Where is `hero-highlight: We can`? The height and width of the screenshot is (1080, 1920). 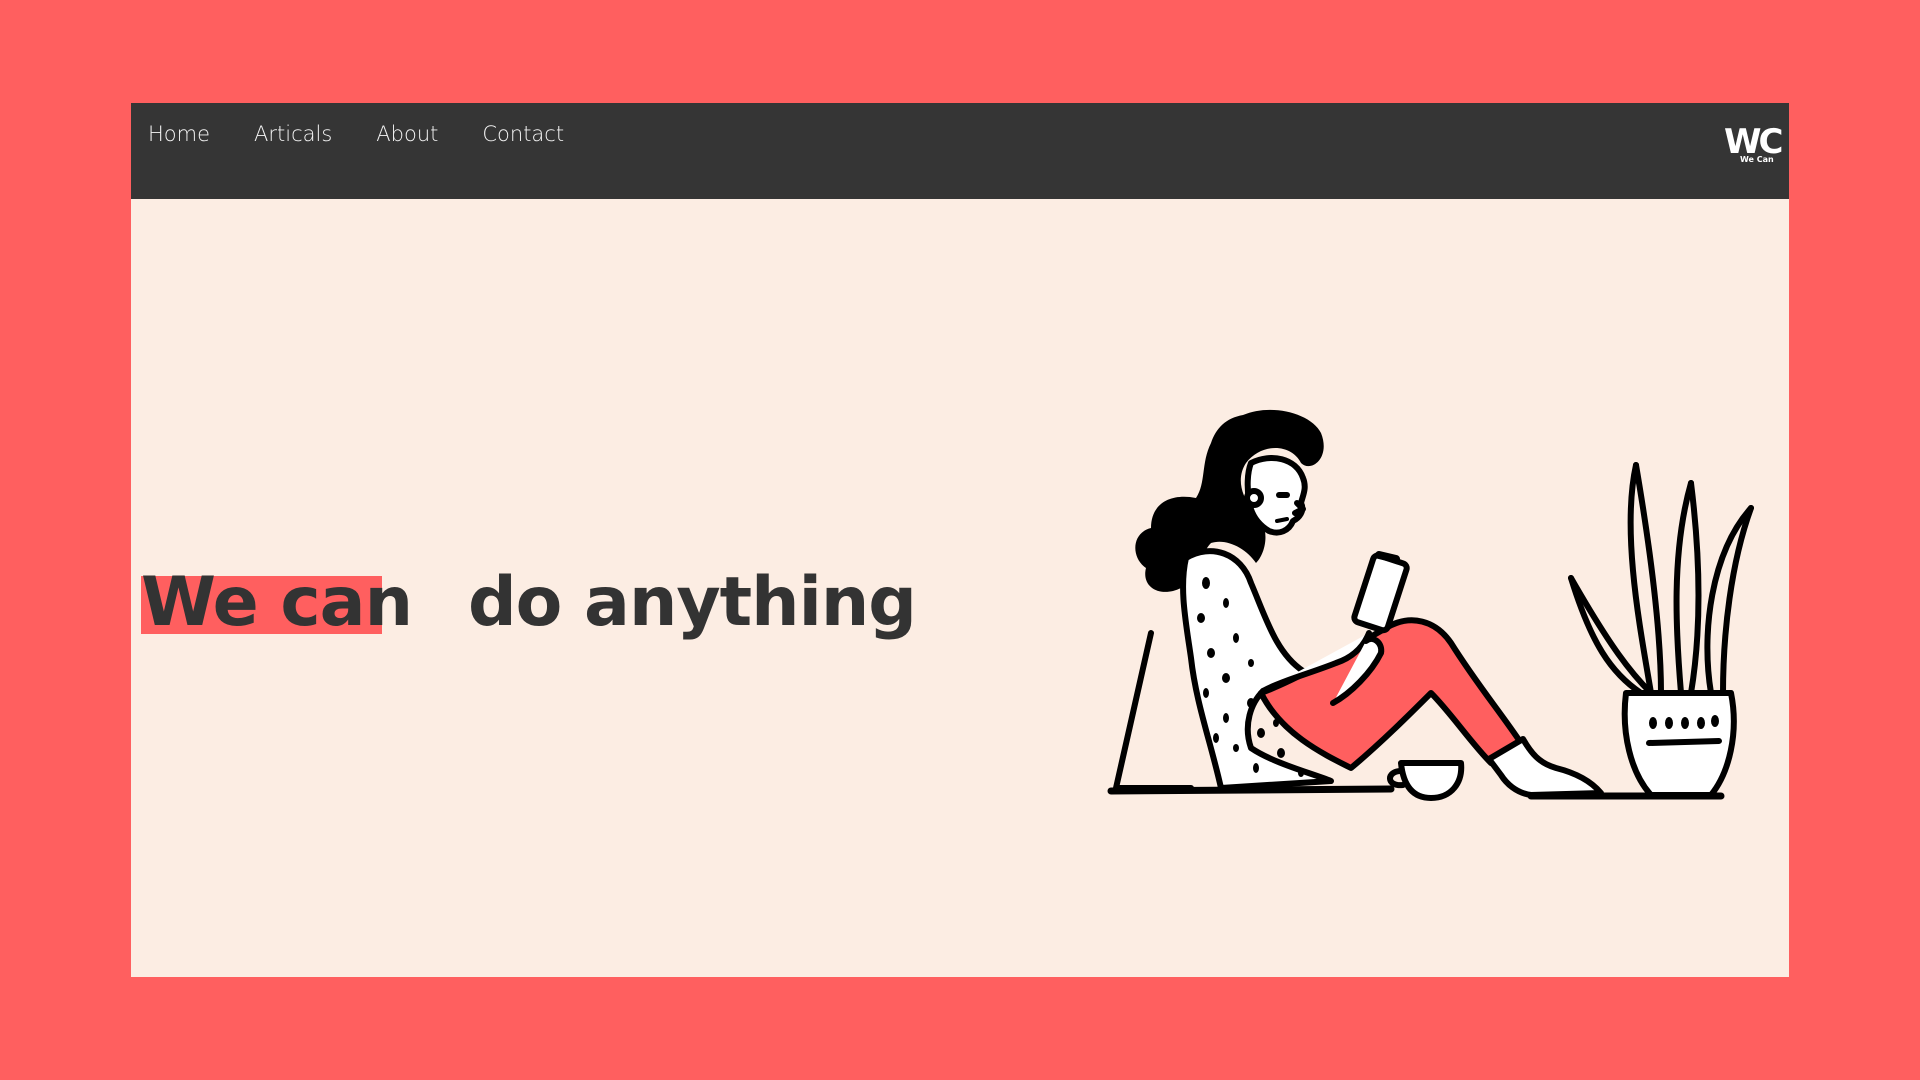
hero-highlight: We can is located at coordinates (277, 602).